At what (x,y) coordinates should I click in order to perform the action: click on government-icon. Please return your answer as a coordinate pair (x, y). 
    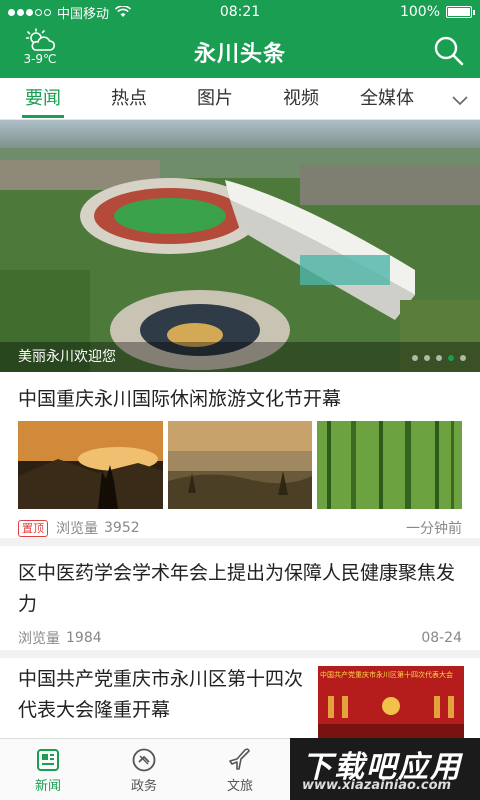
    Looking at the image, I should click on (144, 760).